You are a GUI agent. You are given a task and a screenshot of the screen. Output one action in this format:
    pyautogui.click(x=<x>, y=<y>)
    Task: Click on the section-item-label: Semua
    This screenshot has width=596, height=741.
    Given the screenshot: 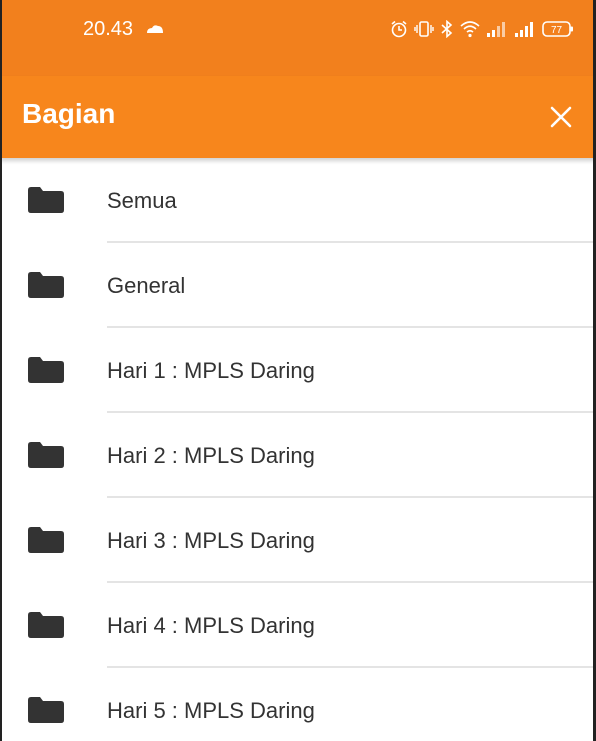 What is the action you would take?
    pyautogui.click(x=142, y=200)
    